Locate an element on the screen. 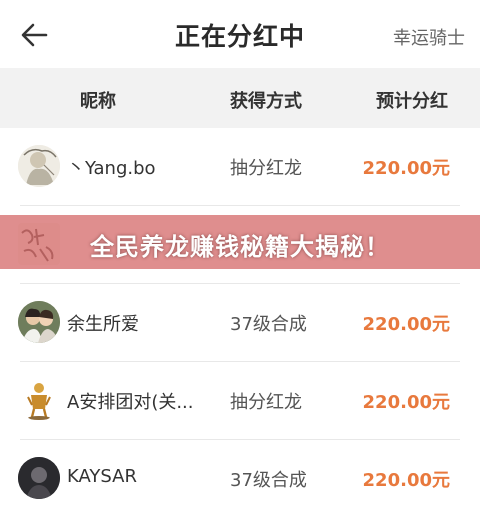 The width and height of the screenshot is (480, 518). nickname: KAYSAR is located at coordinates (102, 476).